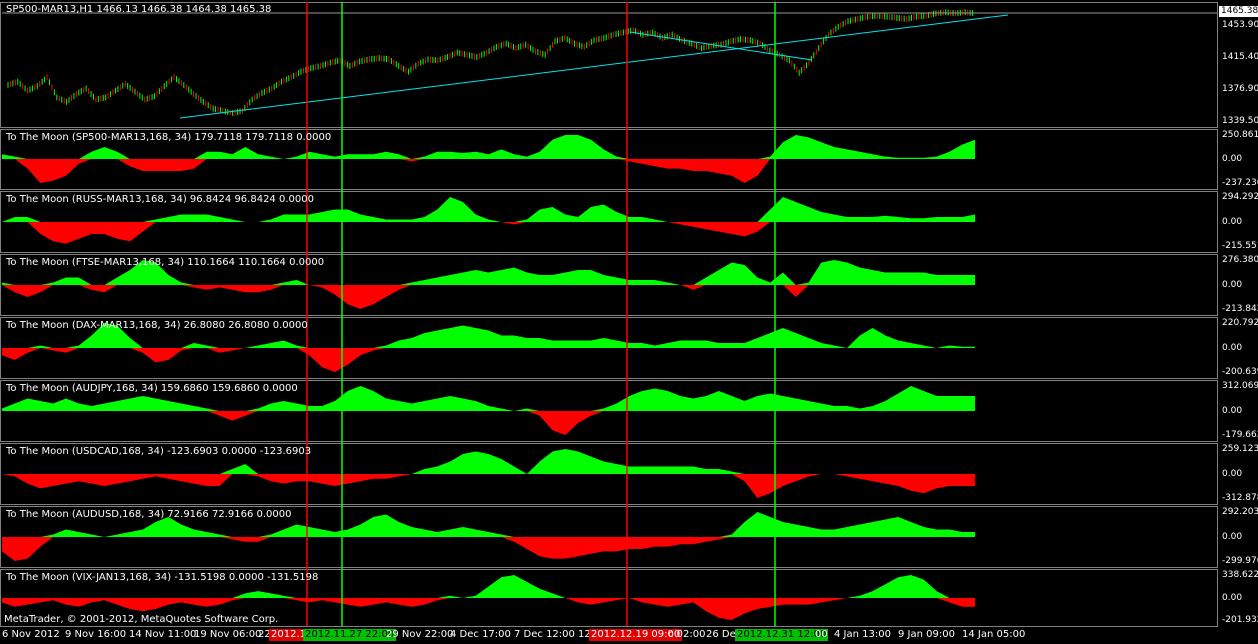  What do you see at coordinates (1240, 135) in the screenshot?
I see `indicator-axis-max: 250.8617` at bounding box center [1240, 135].